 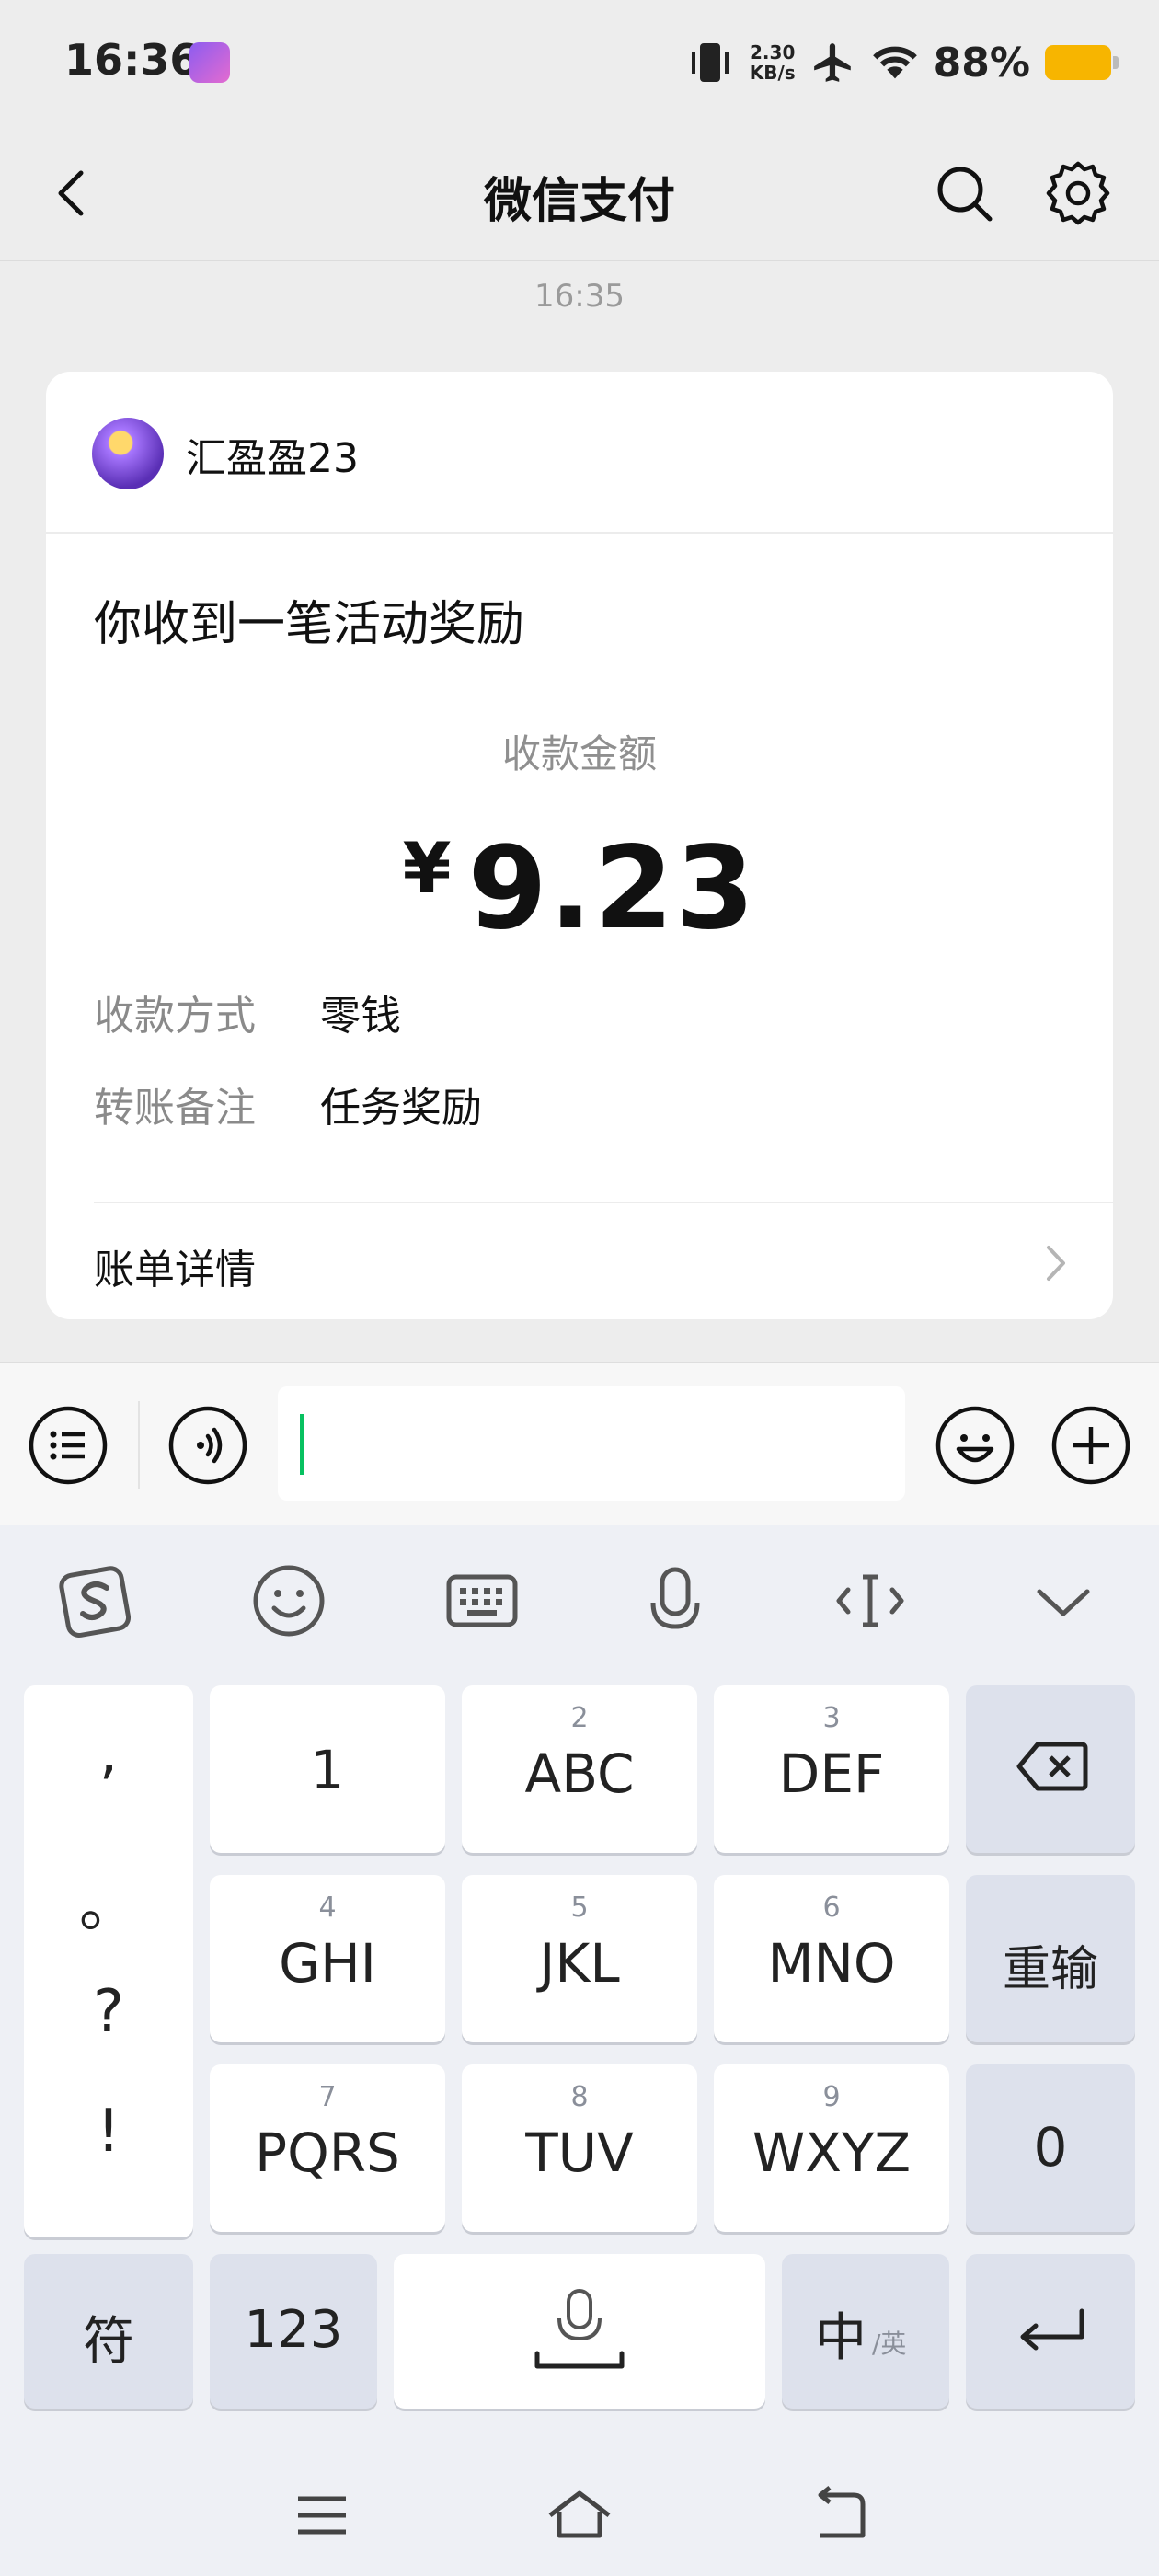 What do you see at coordinates (981, 62) in the screenshot?
I see `battery-percent: 88%` at bounding box center [981, 62].